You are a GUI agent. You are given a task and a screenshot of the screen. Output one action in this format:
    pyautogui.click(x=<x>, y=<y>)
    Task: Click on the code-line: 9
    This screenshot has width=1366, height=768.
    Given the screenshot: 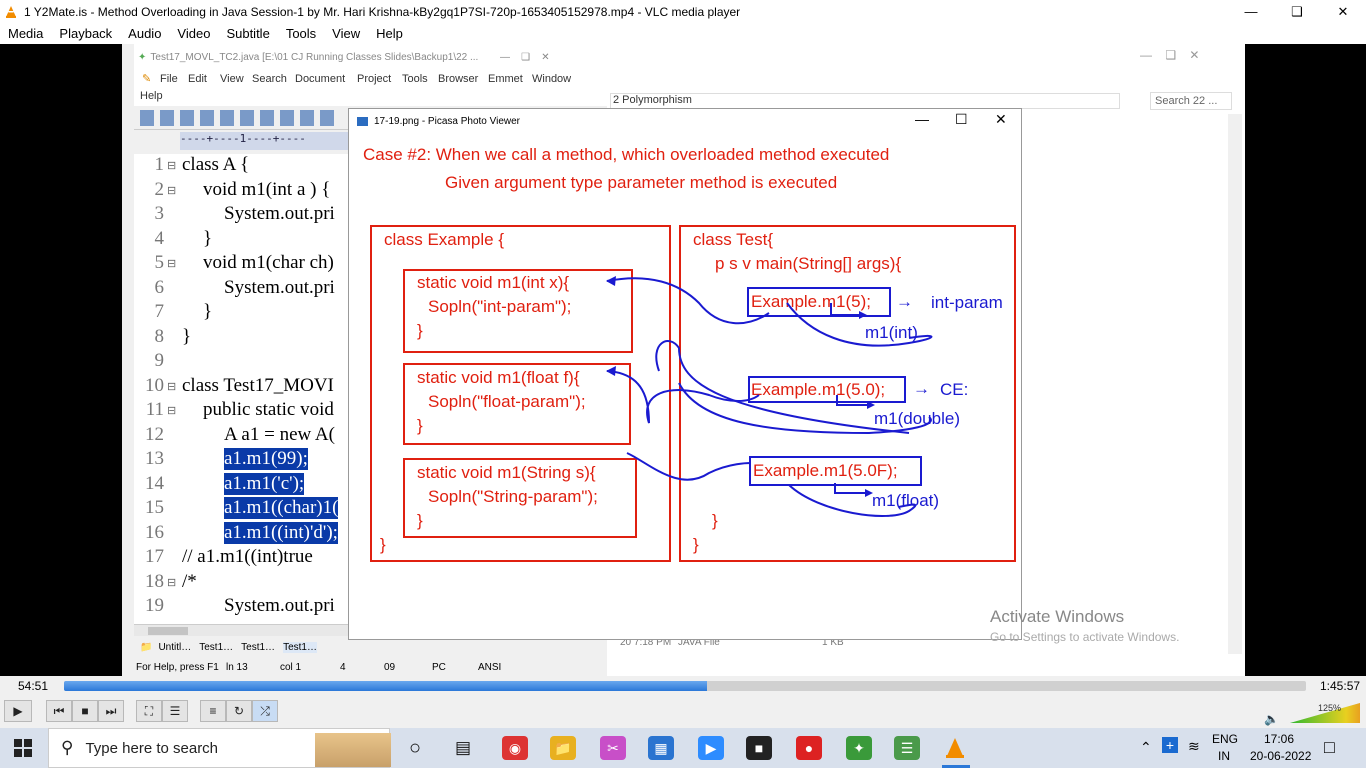 What is the action you would take?
    pyautogui.click(x=247, y=362)
    